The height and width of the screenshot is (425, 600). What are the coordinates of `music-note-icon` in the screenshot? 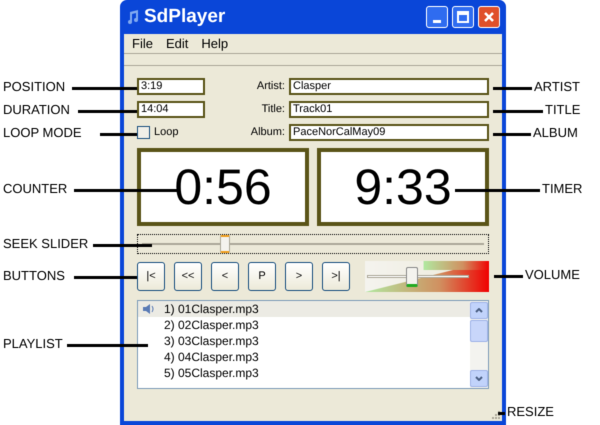 It's located at (133, 17).